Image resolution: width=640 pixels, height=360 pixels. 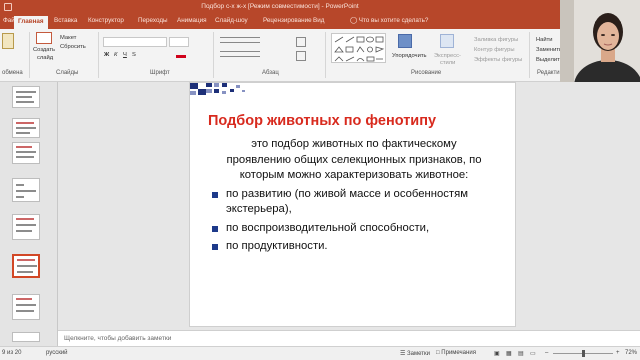 I want to click on slides-group-label: Слайды, so click(x=67, y=73).